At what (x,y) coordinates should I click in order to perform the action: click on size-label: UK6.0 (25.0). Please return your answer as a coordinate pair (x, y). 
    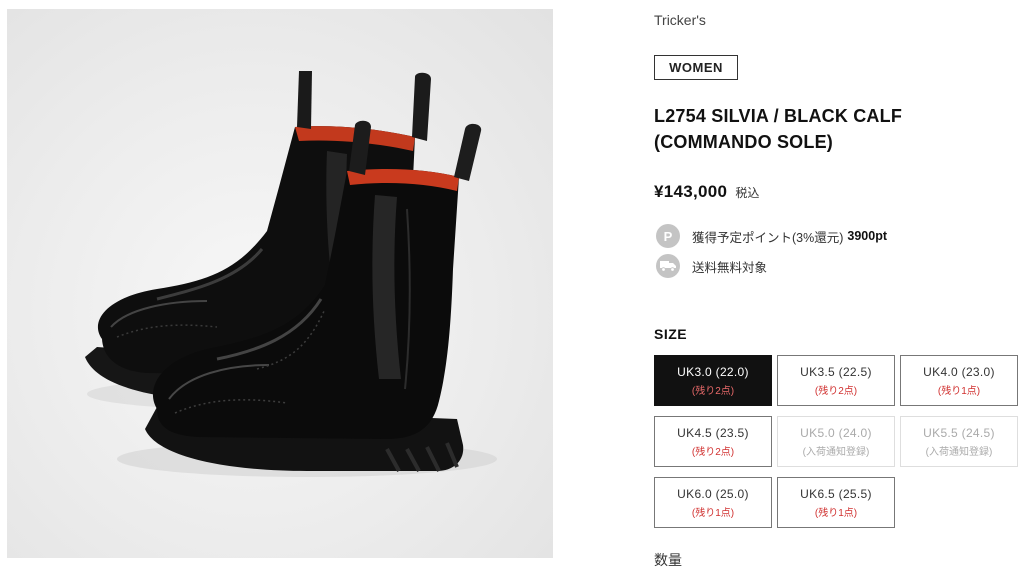
    Looking at the image, I should click on (713, 494).